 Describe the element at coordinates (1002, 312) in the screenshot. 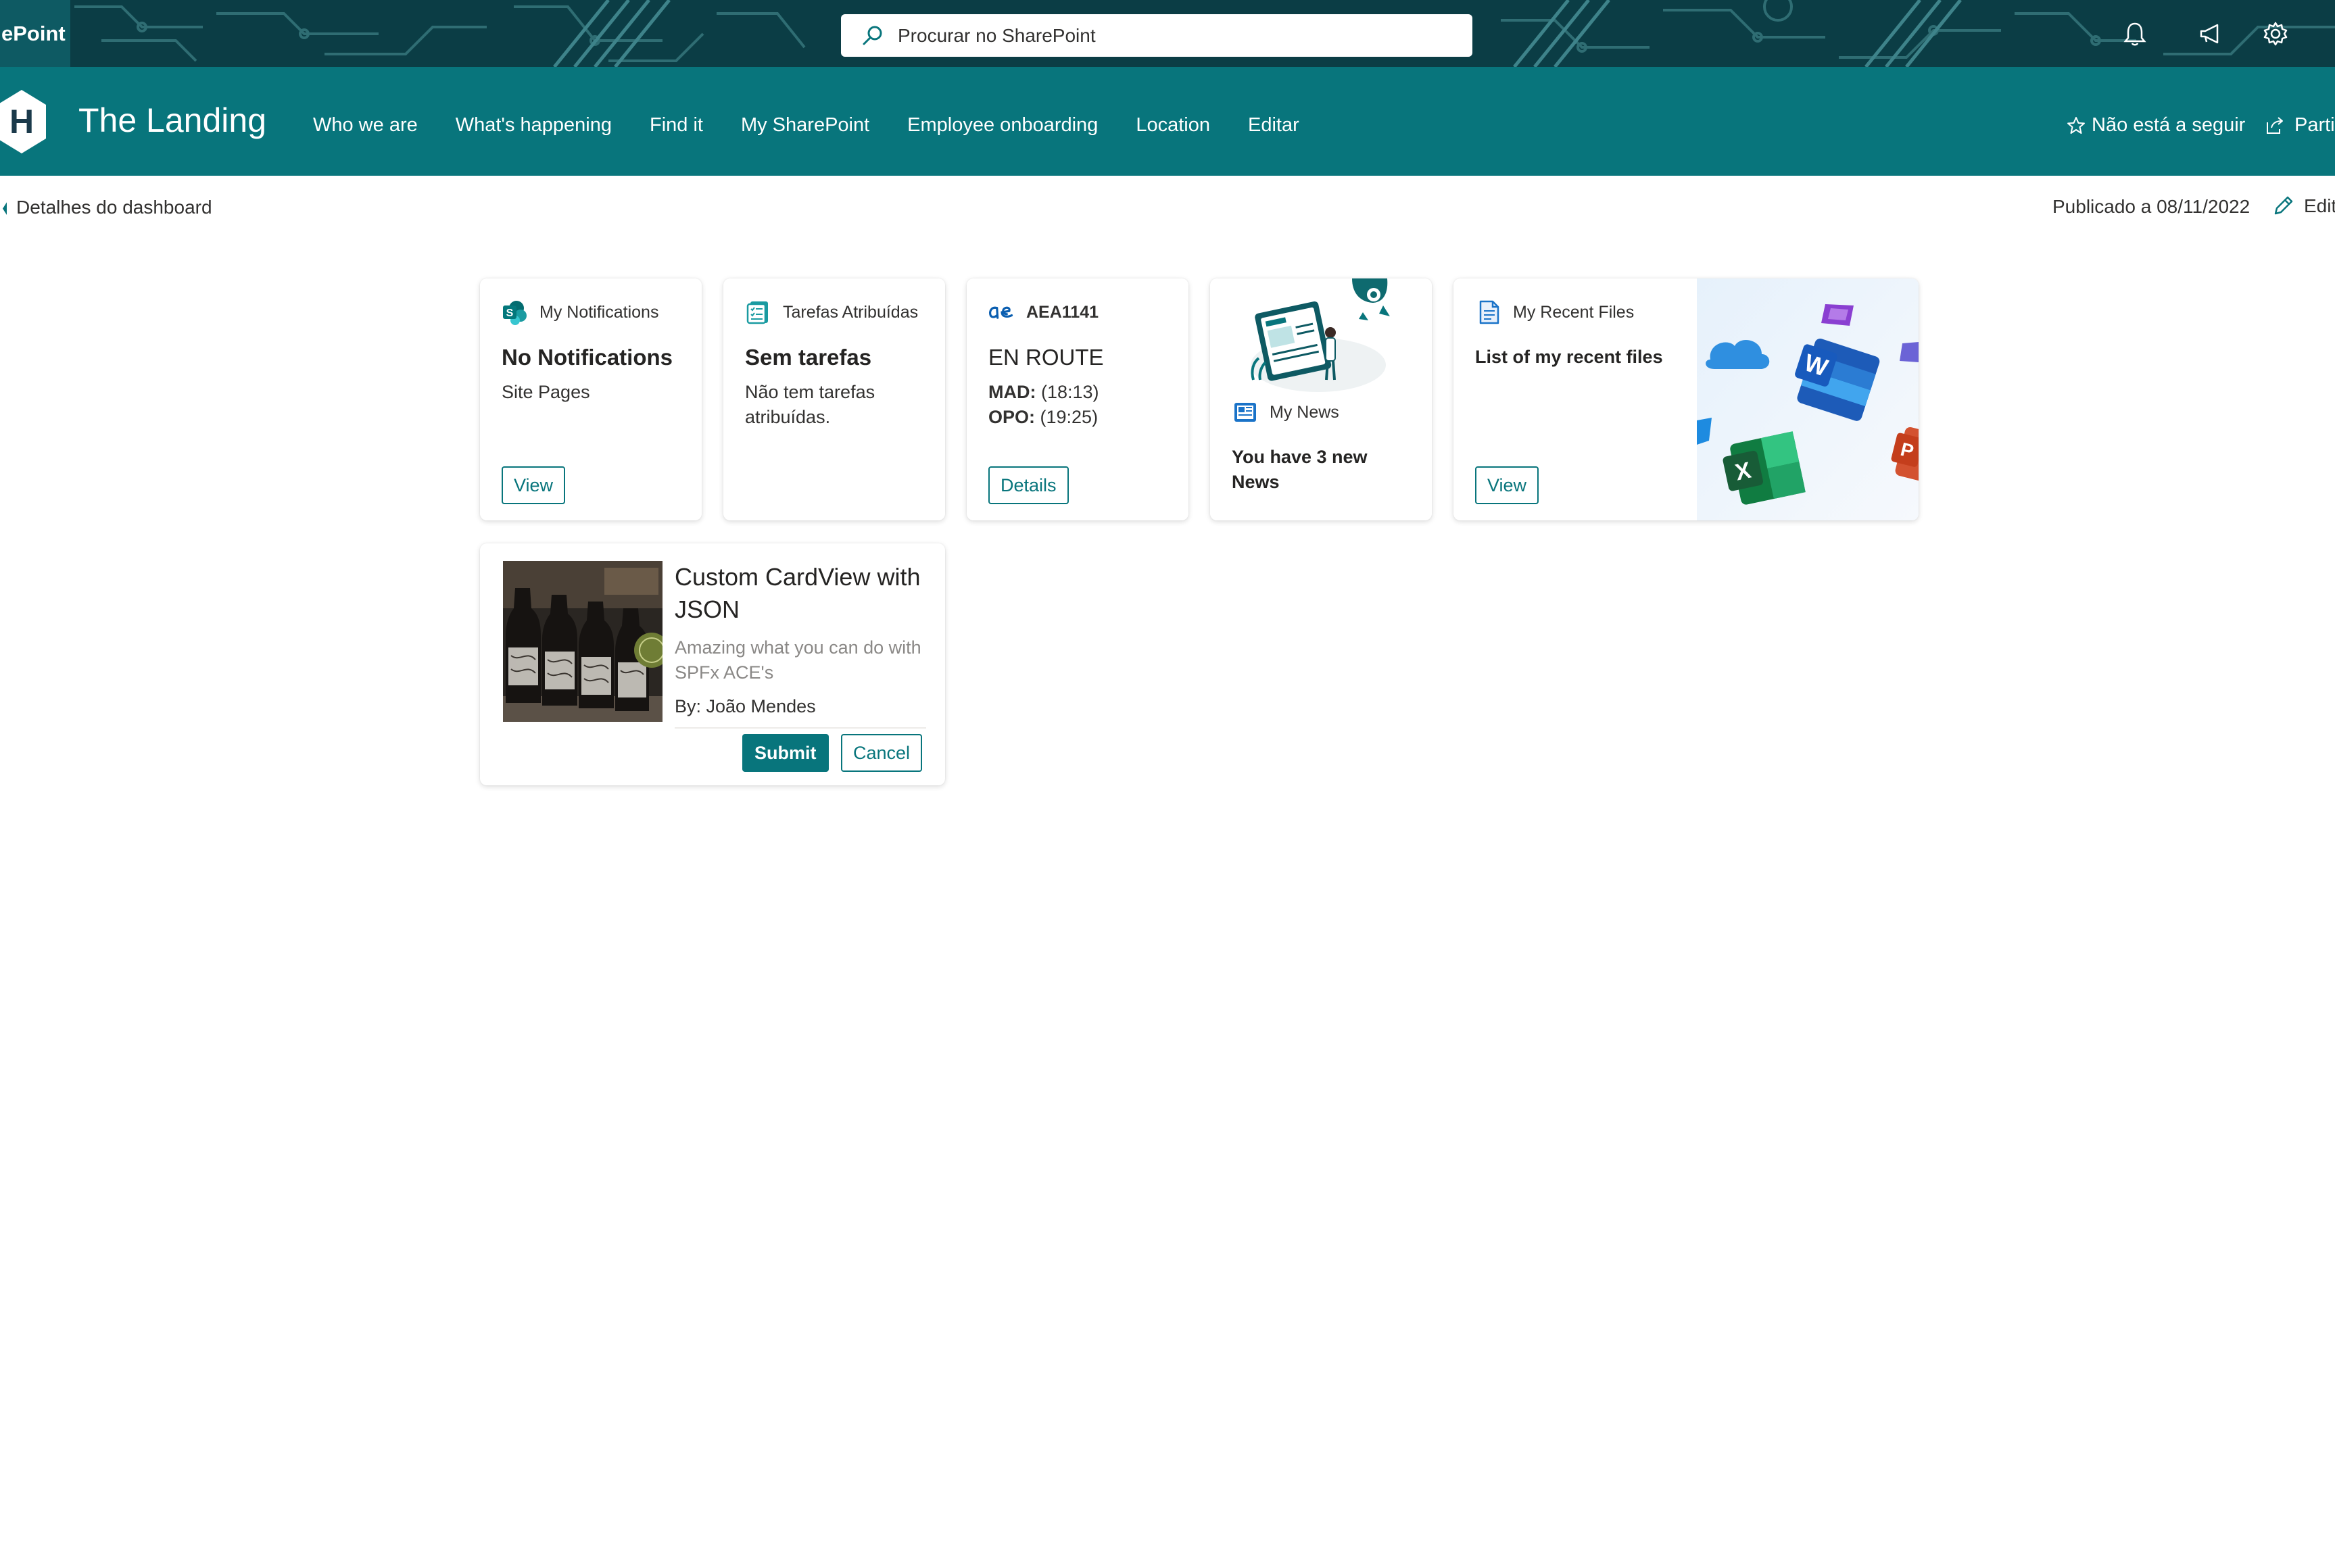

I see `airline-logo-icon` at that location.